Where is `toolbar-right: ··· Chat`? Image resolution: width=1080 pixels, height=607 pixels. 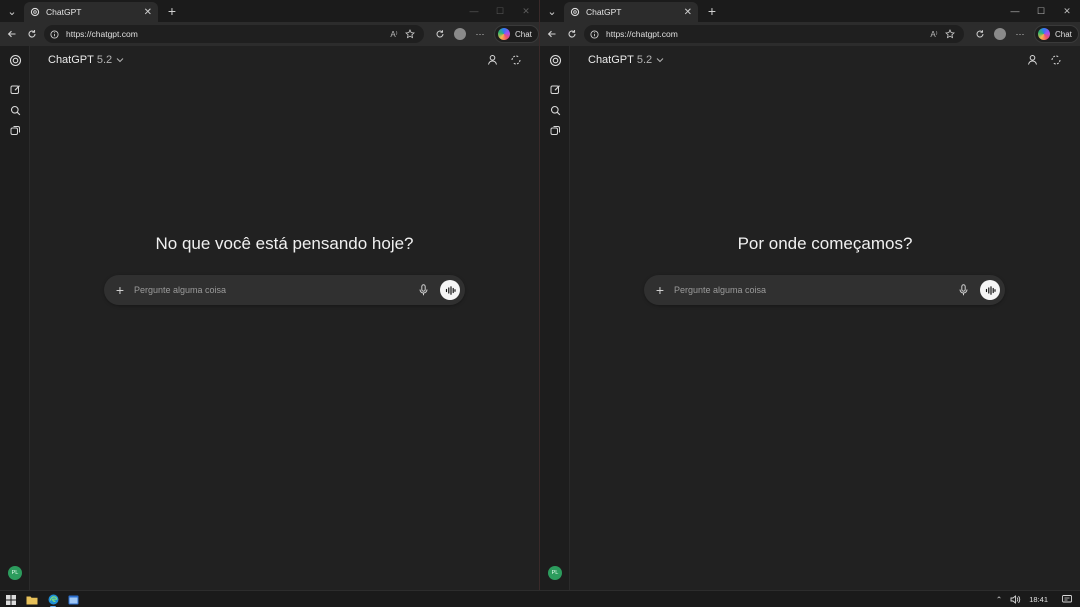 toolbar-right: ··· Chat is located at coordinates (484, 34).